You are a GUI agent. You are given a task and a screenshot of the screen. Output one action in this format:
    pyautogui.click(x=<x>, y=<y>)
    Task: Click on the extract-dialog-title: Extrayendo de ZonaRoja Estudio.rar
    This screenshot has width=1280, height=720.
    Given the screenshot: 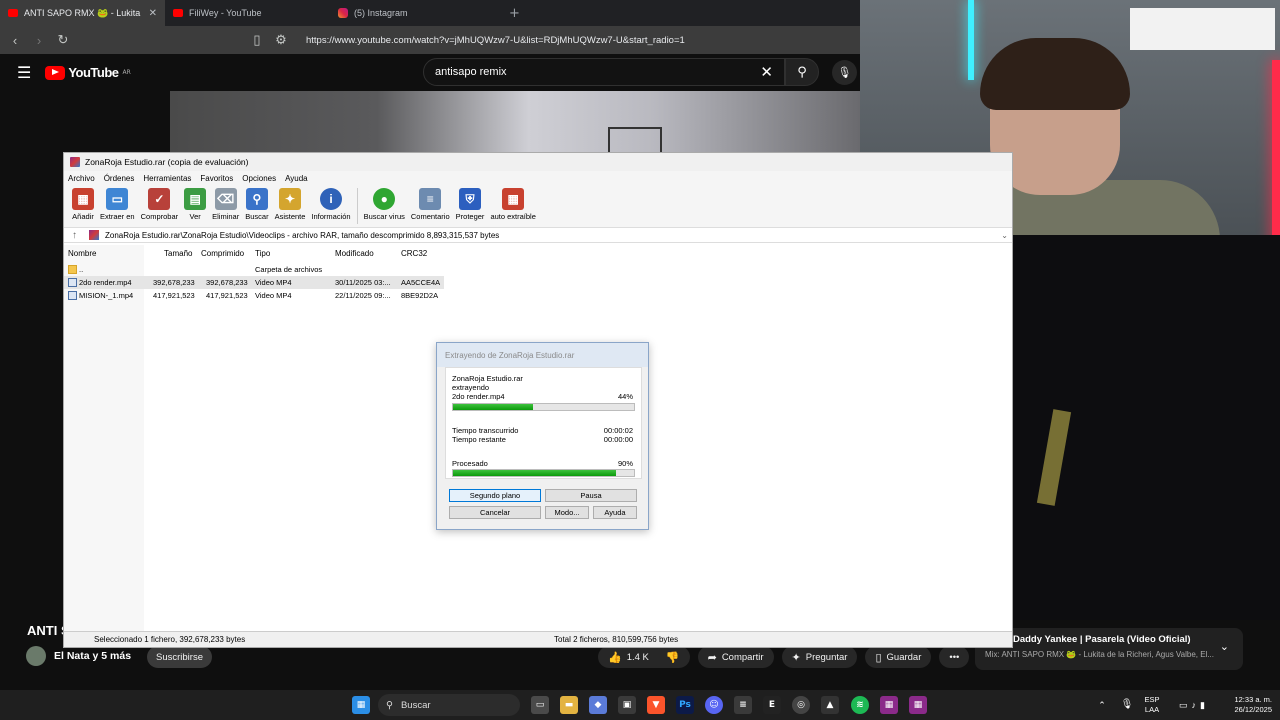 What is the action you would take?
    pyautogui.click(x=542, y=355)
    